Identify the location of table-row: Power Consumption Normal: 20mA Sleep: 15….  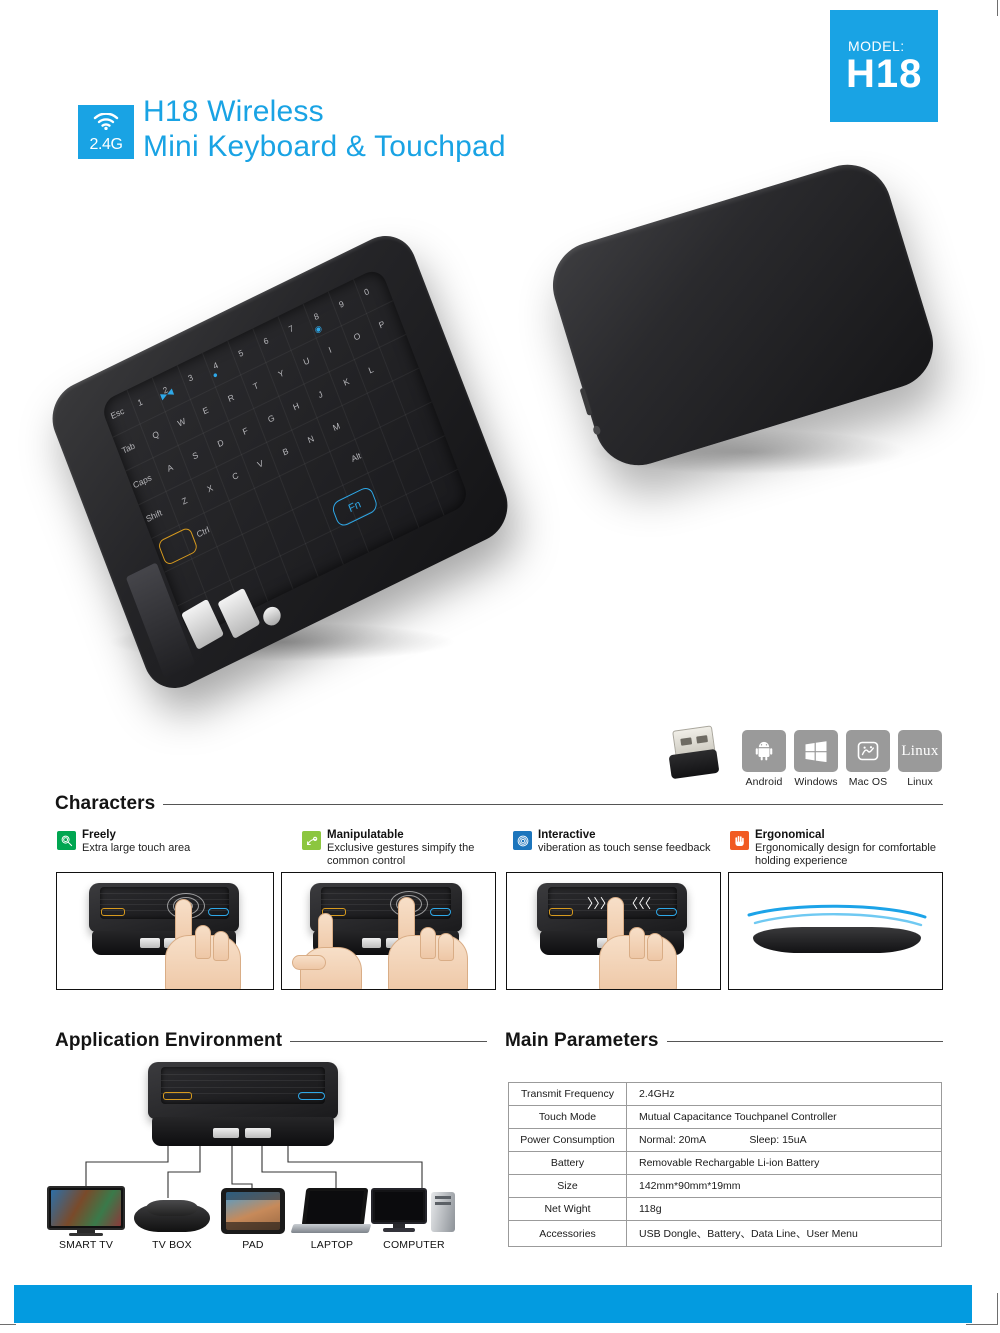
(725, 1140).